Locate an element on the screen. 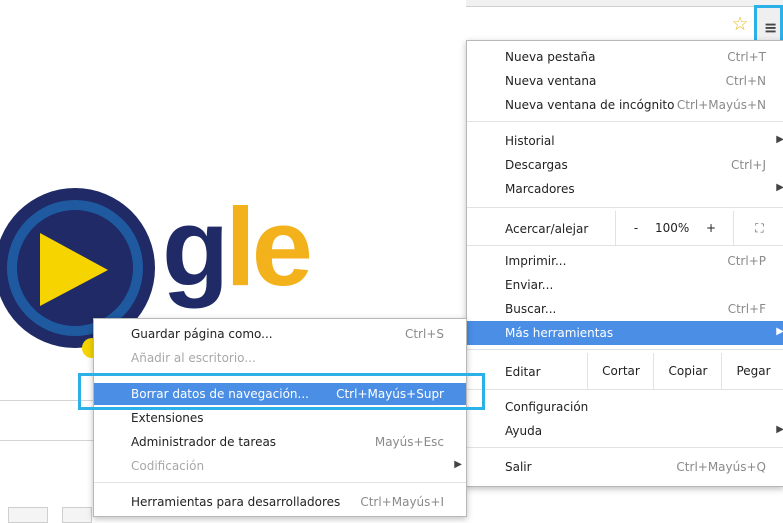 The image size is (783, 523). submenu-item-extensions: Extensiones is located at coordinates (280, 418).